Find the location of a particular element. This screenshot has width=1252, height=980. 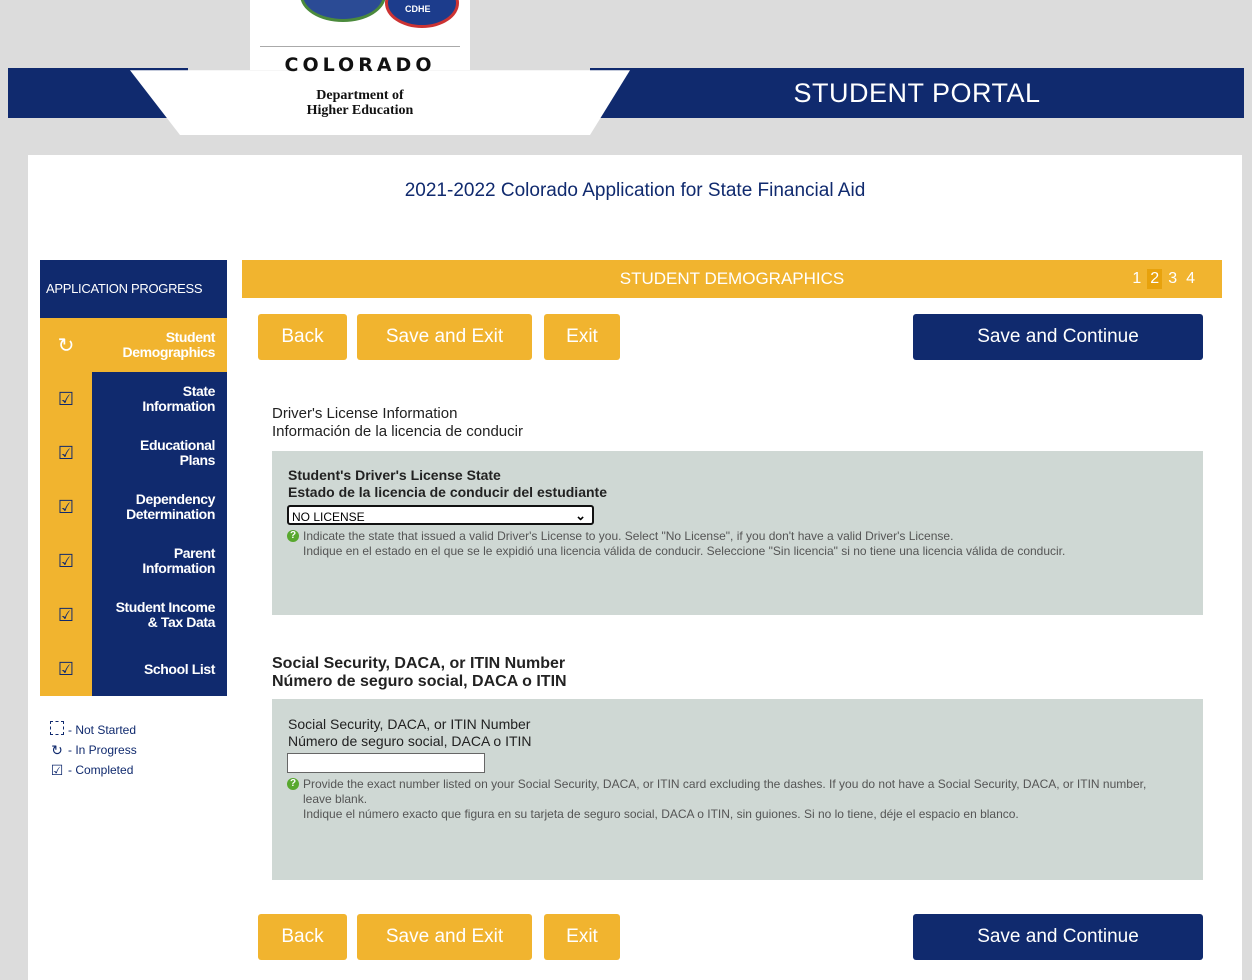

label-line2: Demographics is located at coordinates (169, 352).